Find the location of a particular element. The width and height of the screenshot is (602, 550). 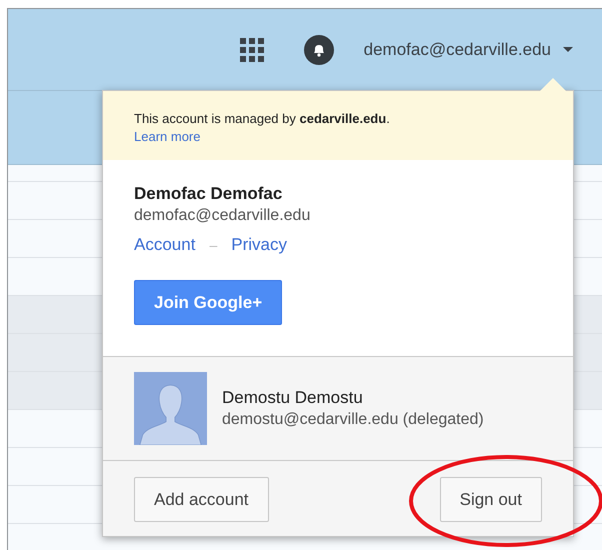

account-row: Demostu Demostu demostu@cedarville.edu (delegated) is located at coordinates (338, 408).